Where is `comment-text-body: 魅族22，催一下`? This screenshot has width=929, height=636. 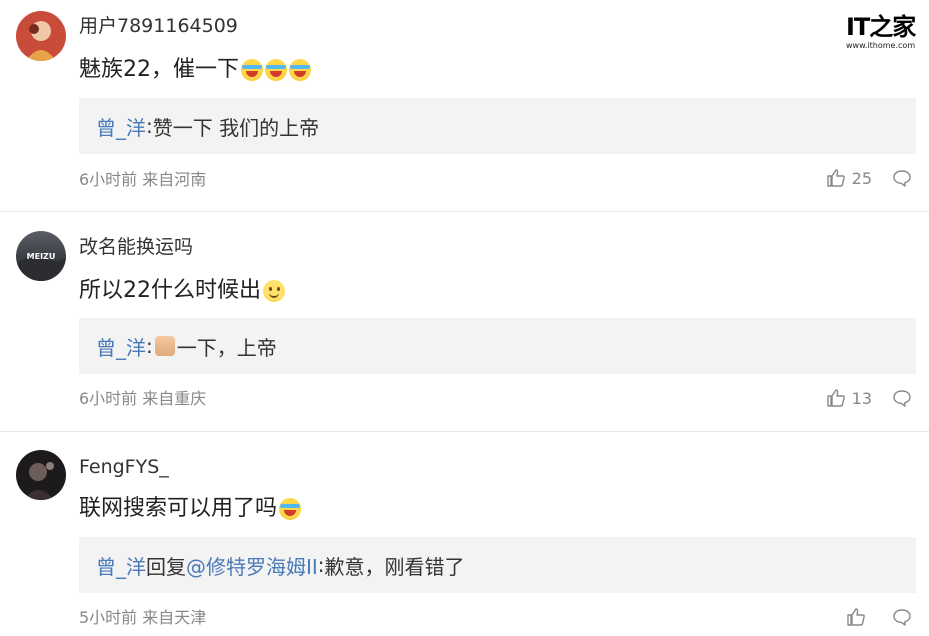
comment-text-body: 魅族22，催一下 is located at coordinates (159, 69).